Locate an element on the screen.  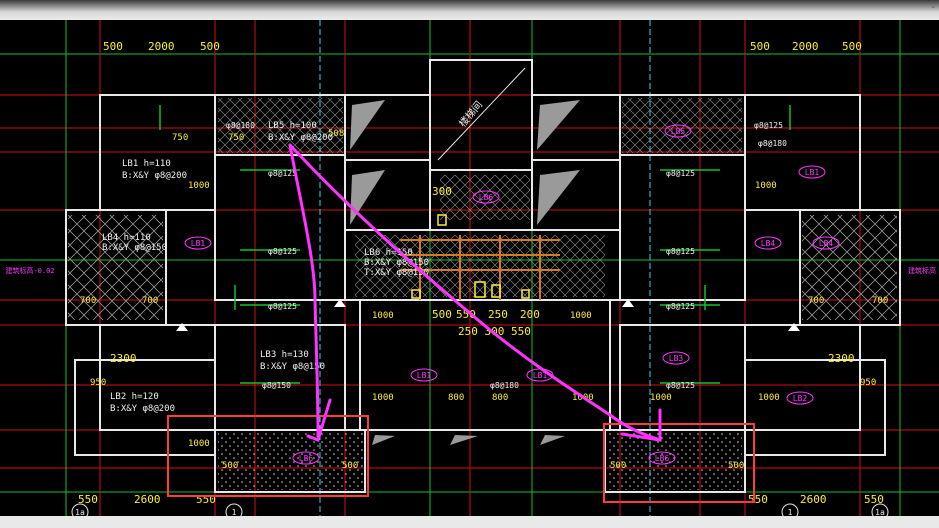
dim-misc-12: 800 is located at coordinates (500, 398).